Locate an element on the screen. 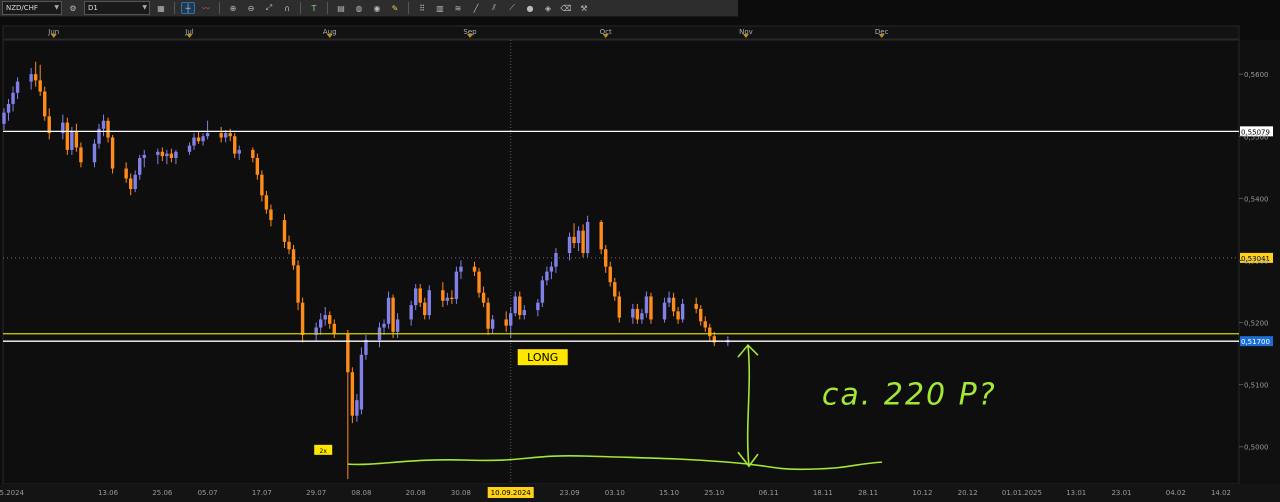 The width and height of the screenshot is (1280, 502). time-tick-label: 14.02 is located at coordinates (1221, 493).